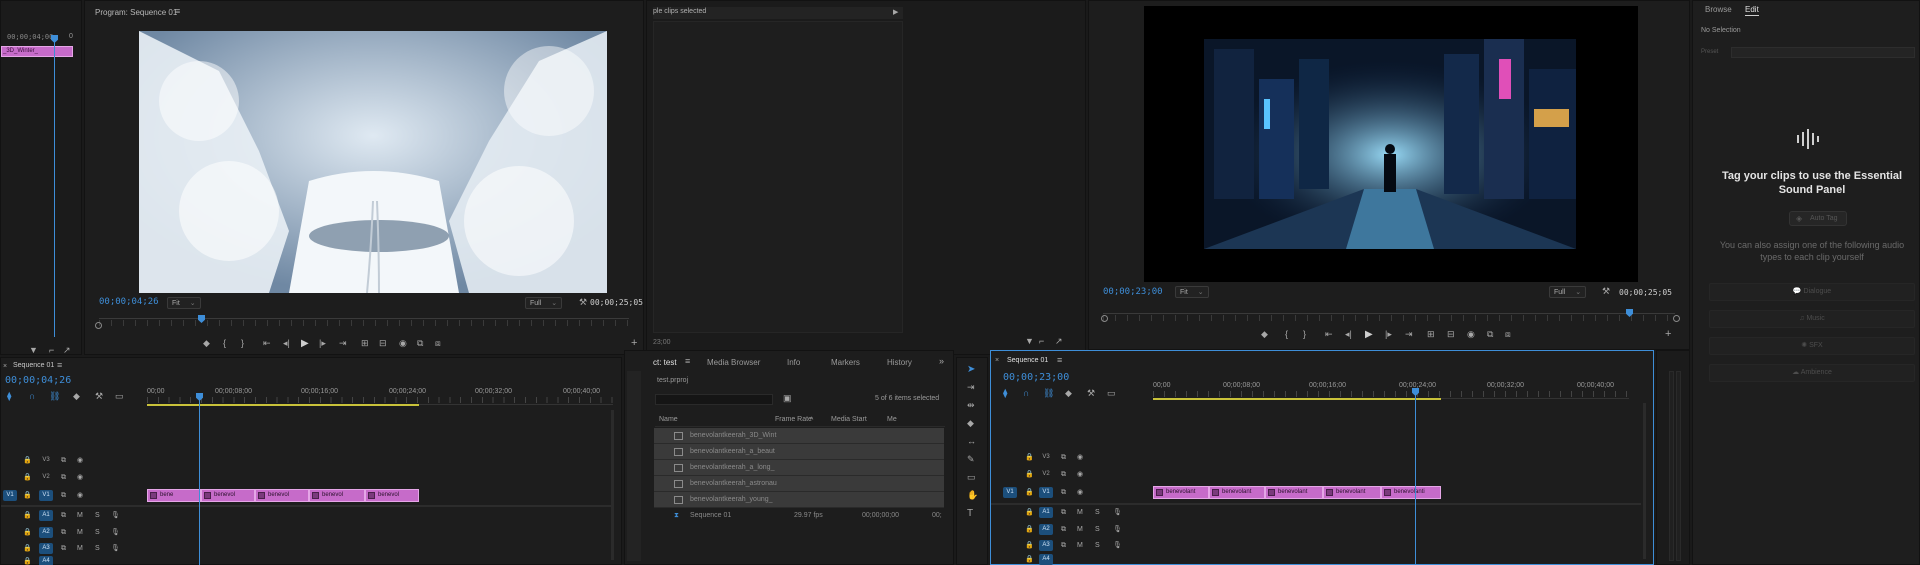 The image size is (1920, 565). Describe the element at coordinates (184, 303) in the screenshot. I see `program-fit-dropdown: Fit ⌄` at that location.